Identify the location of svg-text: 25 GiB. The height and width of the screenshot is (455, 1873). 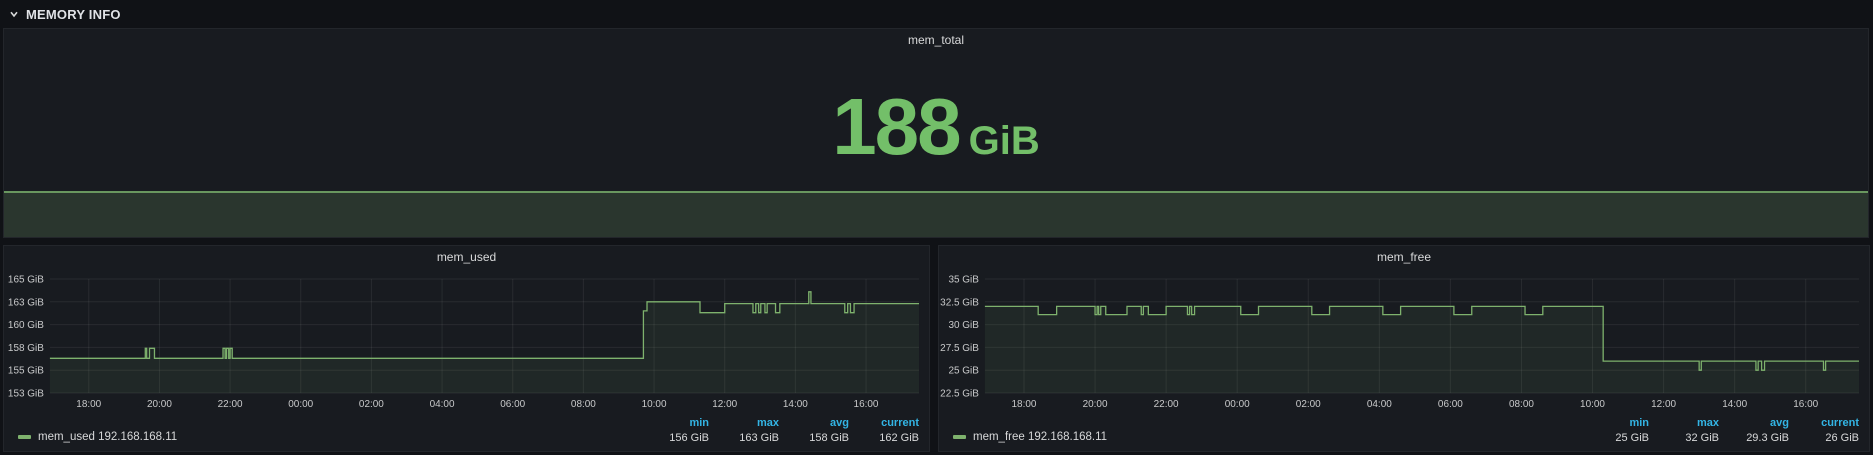
(963, 371).